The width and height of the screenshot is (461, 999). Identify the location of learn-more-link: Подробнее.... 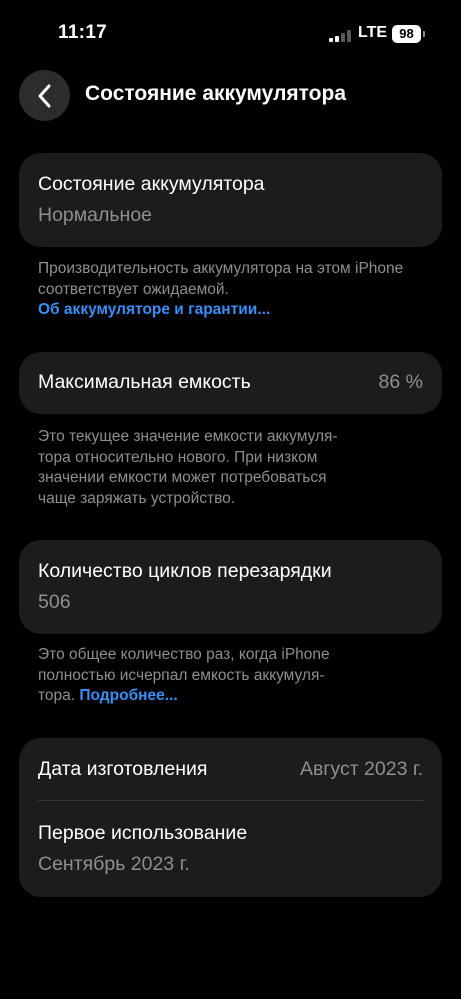
(128, 695).